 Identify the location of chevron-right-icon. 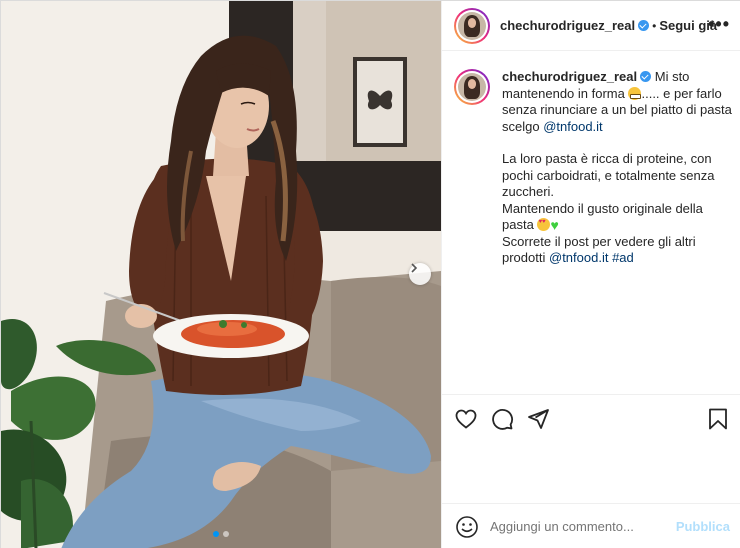
(414, 268).